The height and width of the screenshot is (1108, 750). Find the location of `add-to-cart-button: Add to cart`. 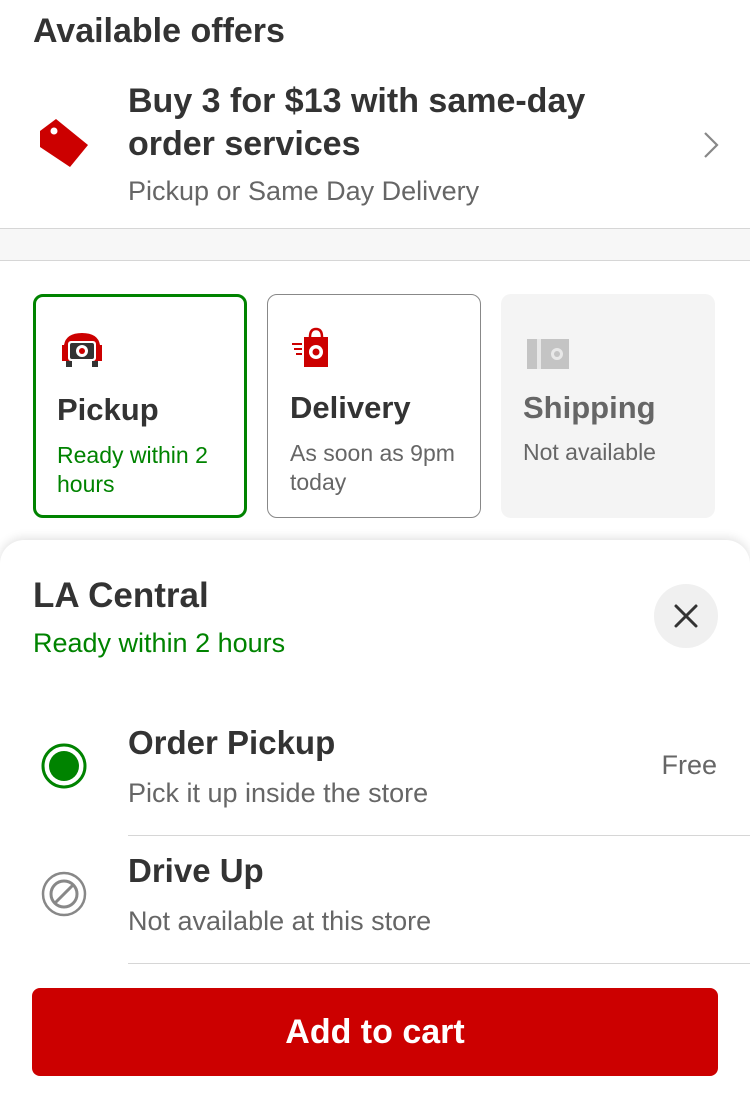

add-to-cart-button: Add to cart is located at coordinates (375, 1032).